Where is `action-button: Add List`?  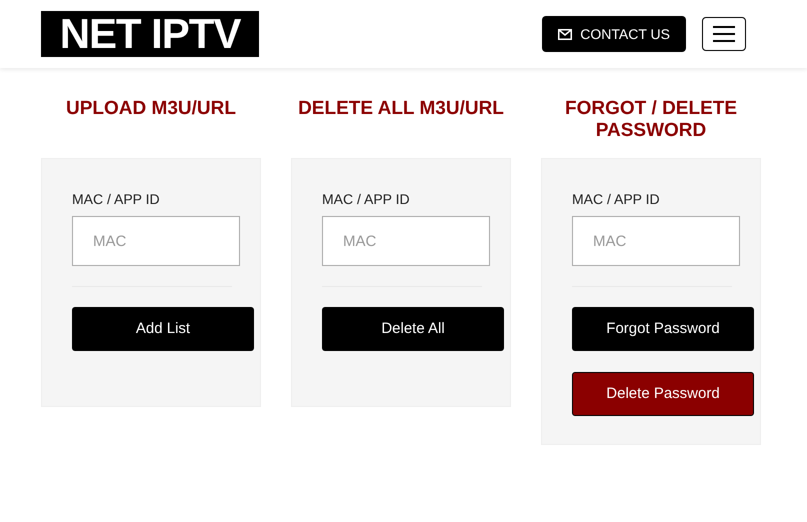 action-button: Add List is located at coordinates (163, 329).